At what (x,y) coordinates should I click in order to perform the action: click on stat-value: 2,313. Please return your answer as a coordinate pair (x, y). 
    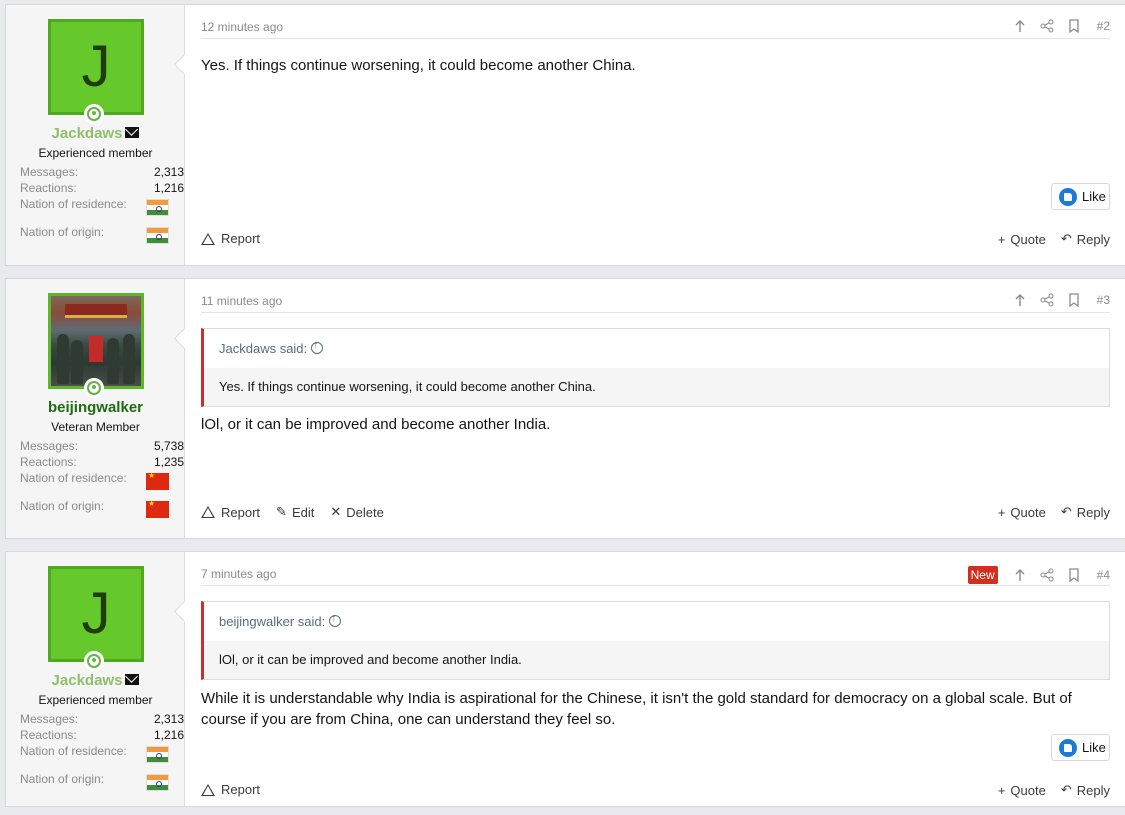
    Looking at the image, I should click on (168, 172).